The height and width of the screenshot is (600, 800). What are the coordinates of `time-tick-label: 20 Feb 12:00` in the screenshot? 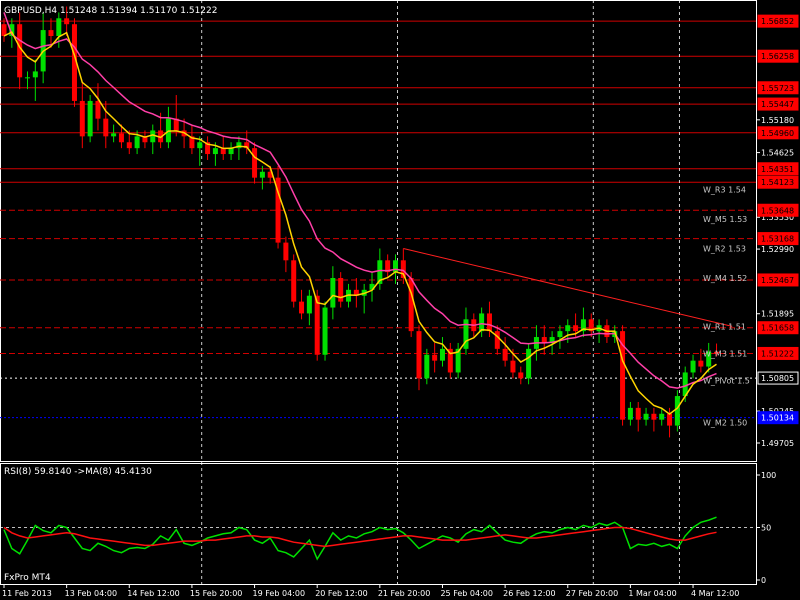 It's located at (341, 593).